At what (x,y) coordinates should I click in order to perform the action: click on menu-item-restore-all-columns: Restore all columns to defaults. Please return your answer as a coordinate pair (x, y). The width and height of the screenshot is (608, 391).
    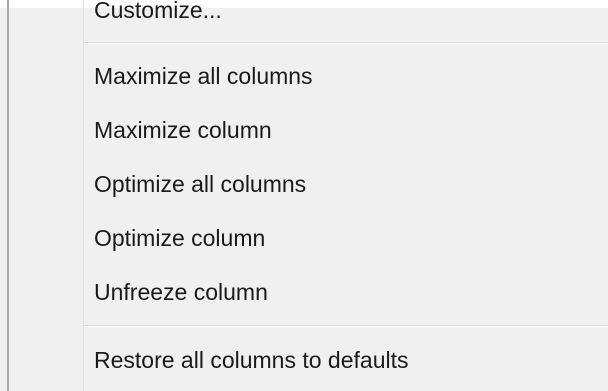
    Looking at the image, I should click on (346, 360).